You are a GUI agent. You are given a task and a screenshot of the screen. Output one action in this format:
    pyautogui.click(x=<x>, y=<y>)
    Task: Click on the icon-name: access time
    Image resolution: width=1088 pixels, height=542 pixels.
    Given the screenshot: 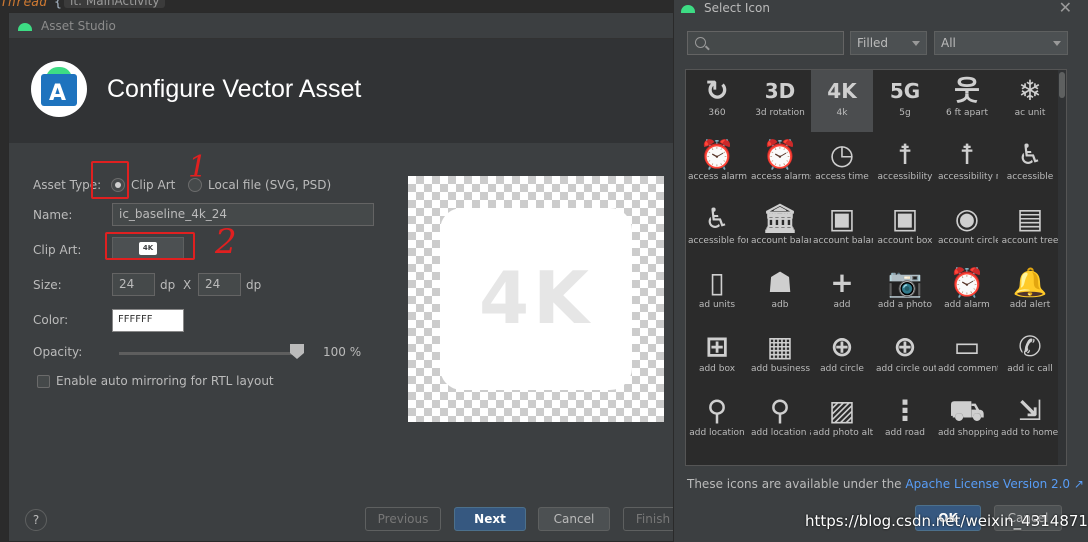 What is the action you would take?
    pyautogui.click(x=842, y=177)
    